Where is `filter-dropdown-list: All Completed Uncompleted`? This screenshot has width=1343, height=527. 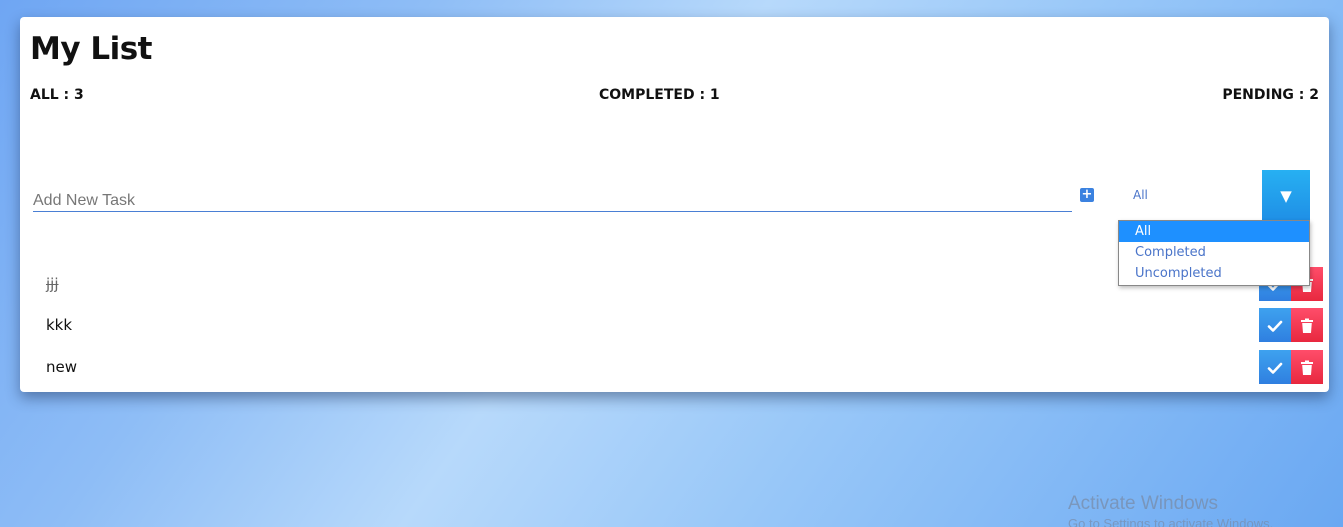
filter-dropdown-list: All Completed Uncompleted is located at coordinates (1214, 253).